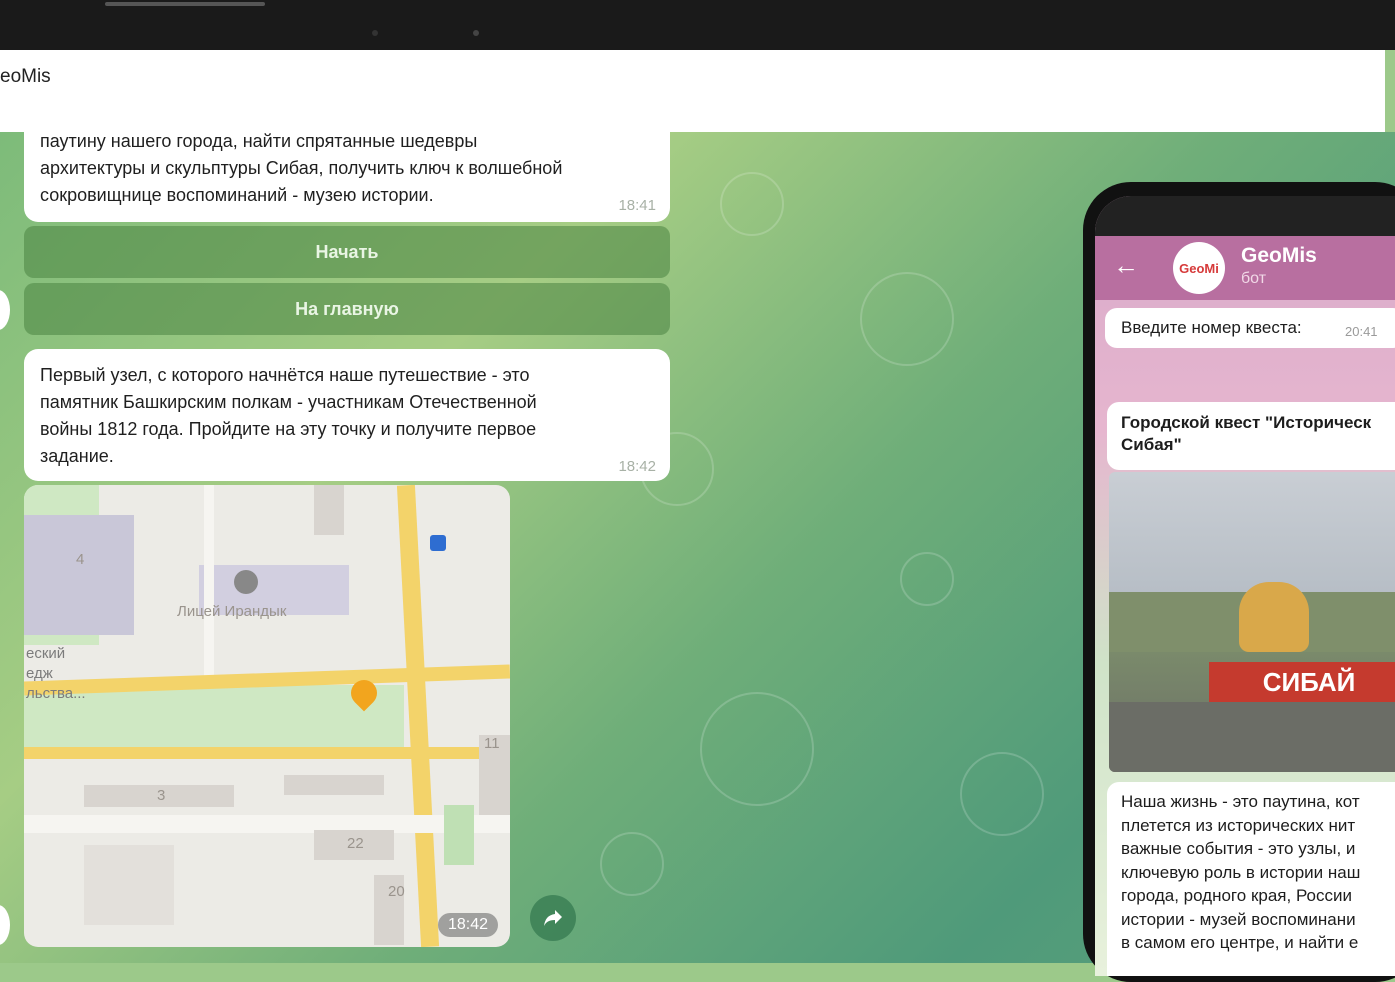  I want to click on phone-chat-header: ← GeoMi GeoMis бот, so click(1245, 268).